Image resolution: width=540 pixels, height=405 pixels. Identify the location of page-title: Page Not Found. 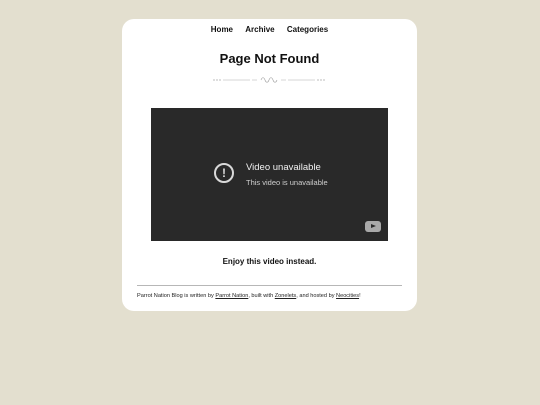
(269, 58).